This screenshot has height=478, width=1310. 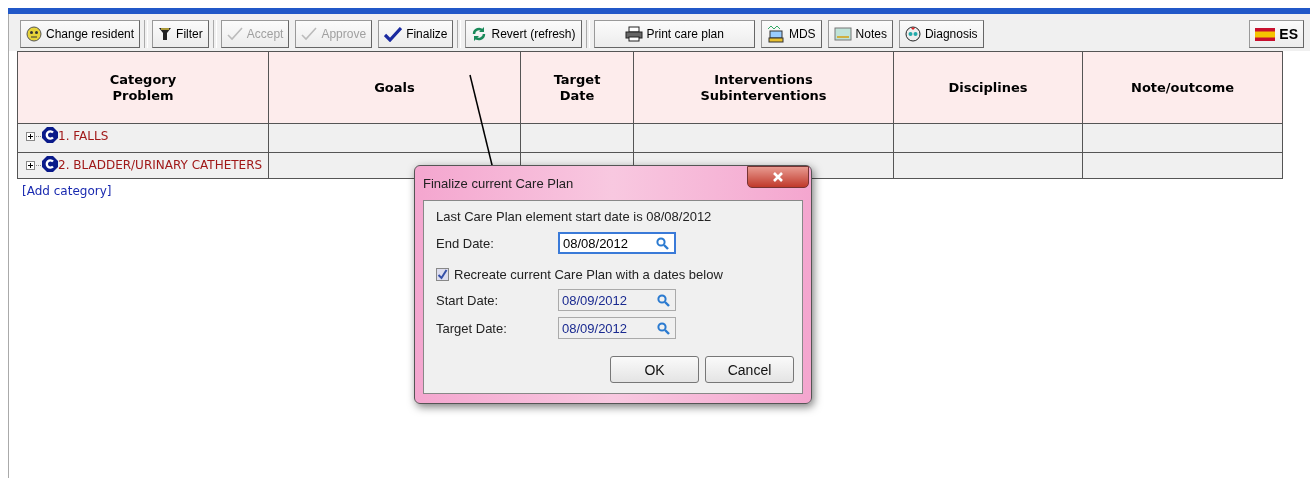 What do you see at coordinates (912, 34) in the screenshot?
I see `mask-icon` at bounding box center [912, 34].